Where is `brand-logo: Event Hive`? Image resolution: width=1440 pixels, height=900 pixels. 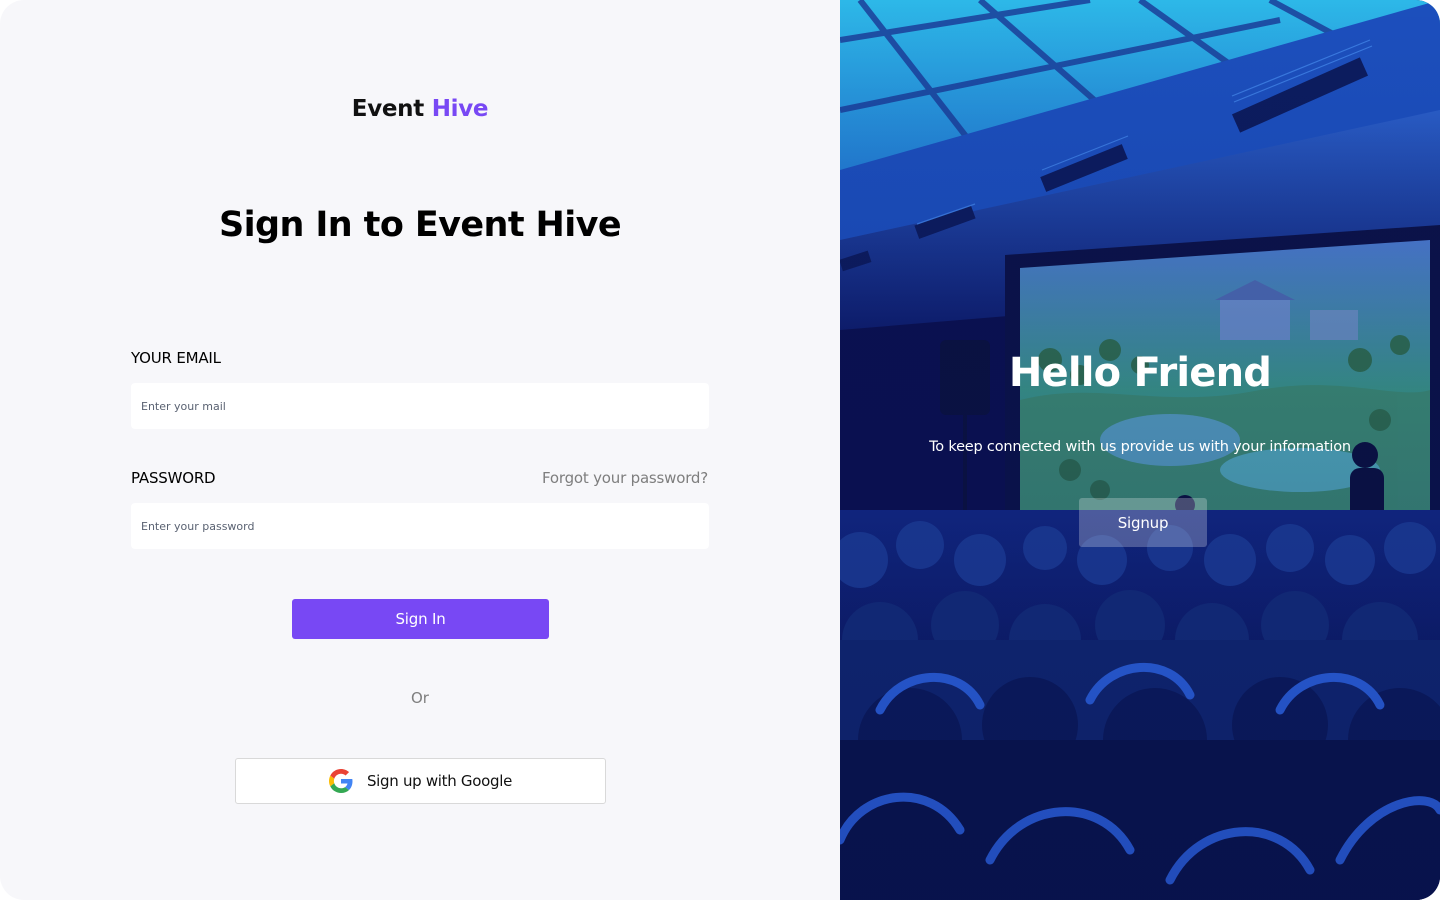 brand-logo: Event Hive is located at coordinates (420, 109).